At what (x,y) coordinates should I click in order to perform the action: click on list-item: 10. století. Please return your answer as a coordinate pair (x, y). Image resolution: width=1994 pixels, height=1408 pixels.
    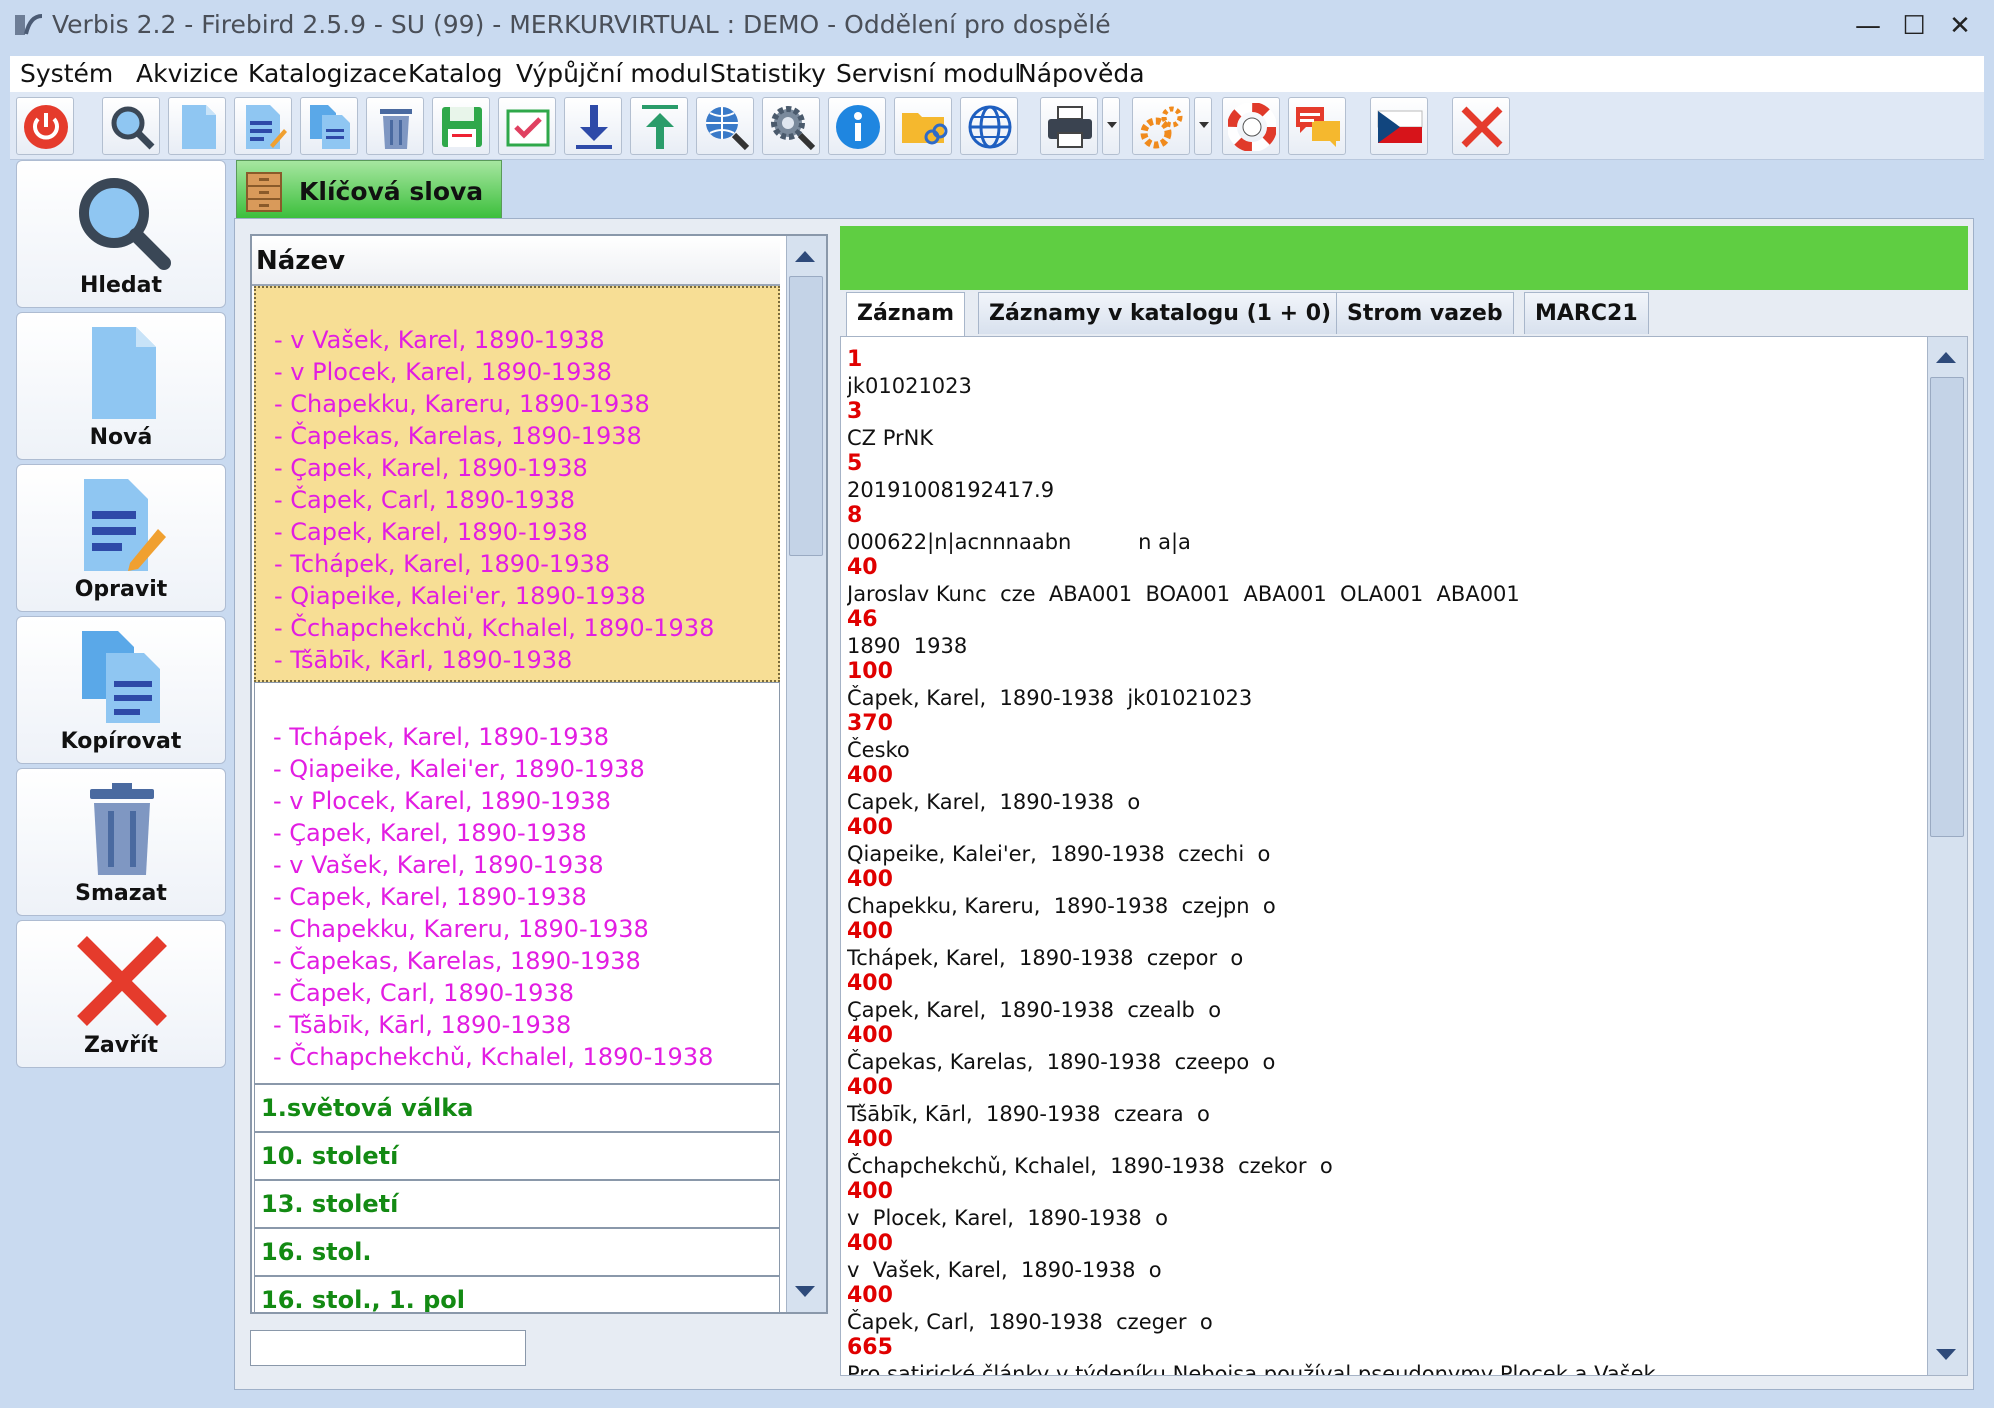
    Looking at the image, I should click on (517, 1156).